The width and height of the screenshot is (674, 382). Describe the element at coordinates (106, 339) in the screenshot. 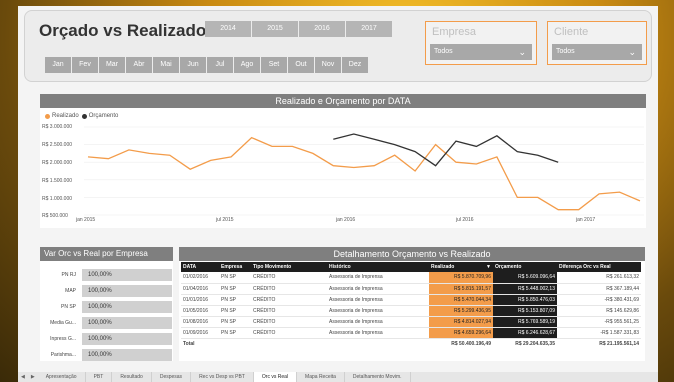

I see `var-row: Inpress G... 100,00%` at that location.